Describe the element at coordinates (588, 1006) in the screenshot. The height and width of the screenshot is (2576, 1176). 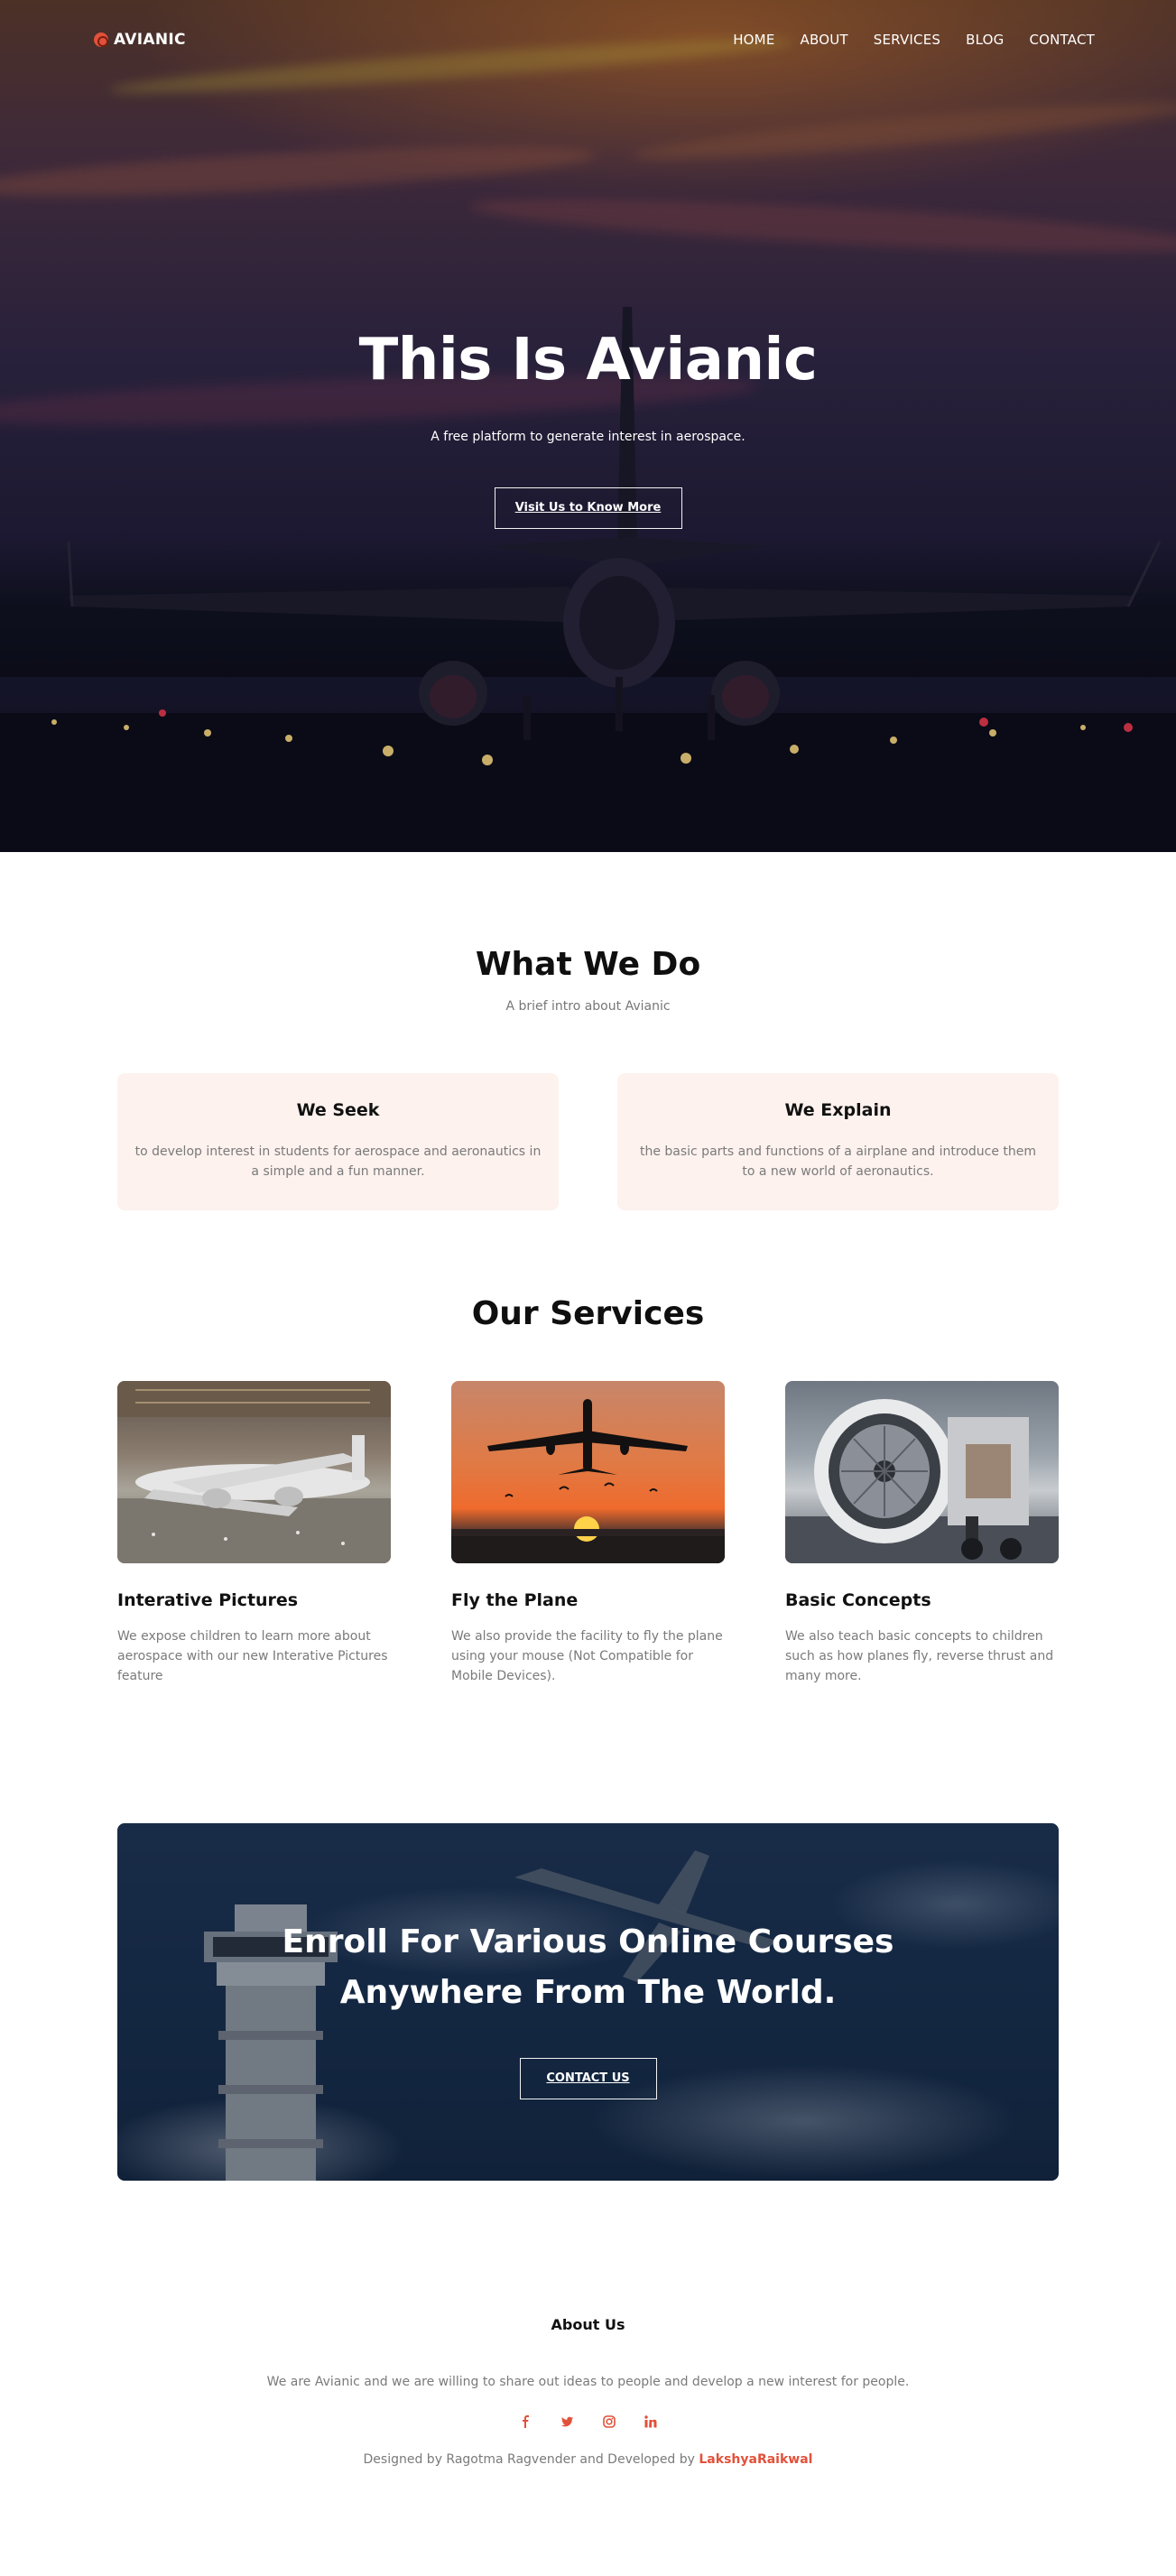
I see `section-subtitle: A brief intro about Avianic` at that location.